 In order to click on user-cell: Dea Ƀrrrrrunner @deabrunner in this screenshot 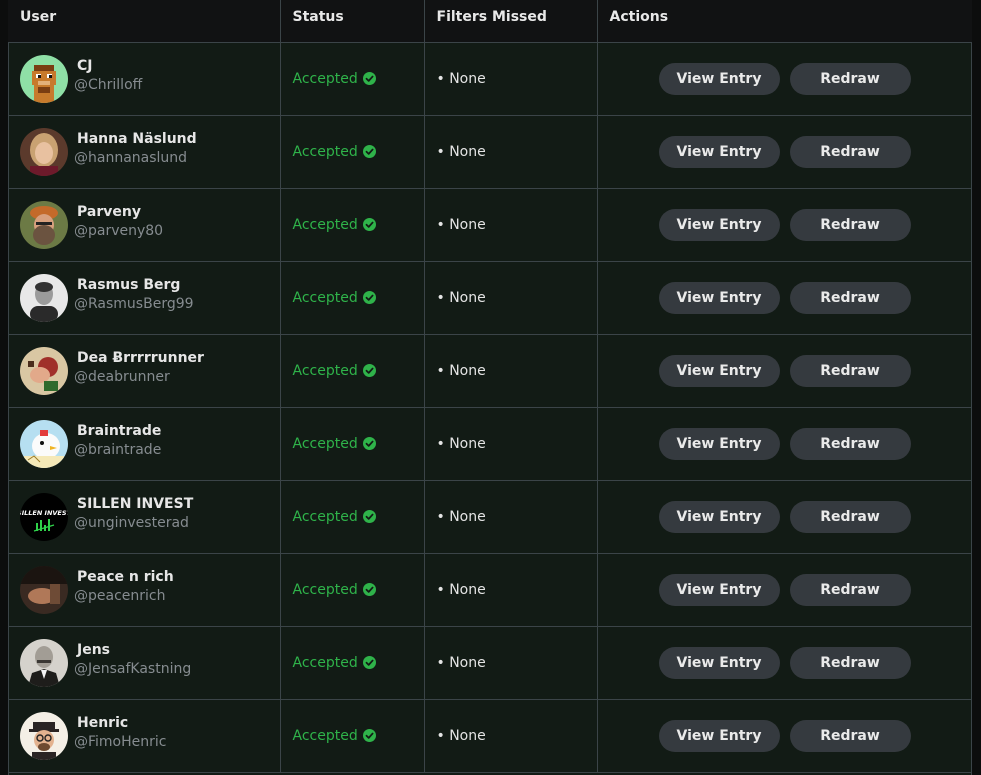, I will do `click(144, 370)`.